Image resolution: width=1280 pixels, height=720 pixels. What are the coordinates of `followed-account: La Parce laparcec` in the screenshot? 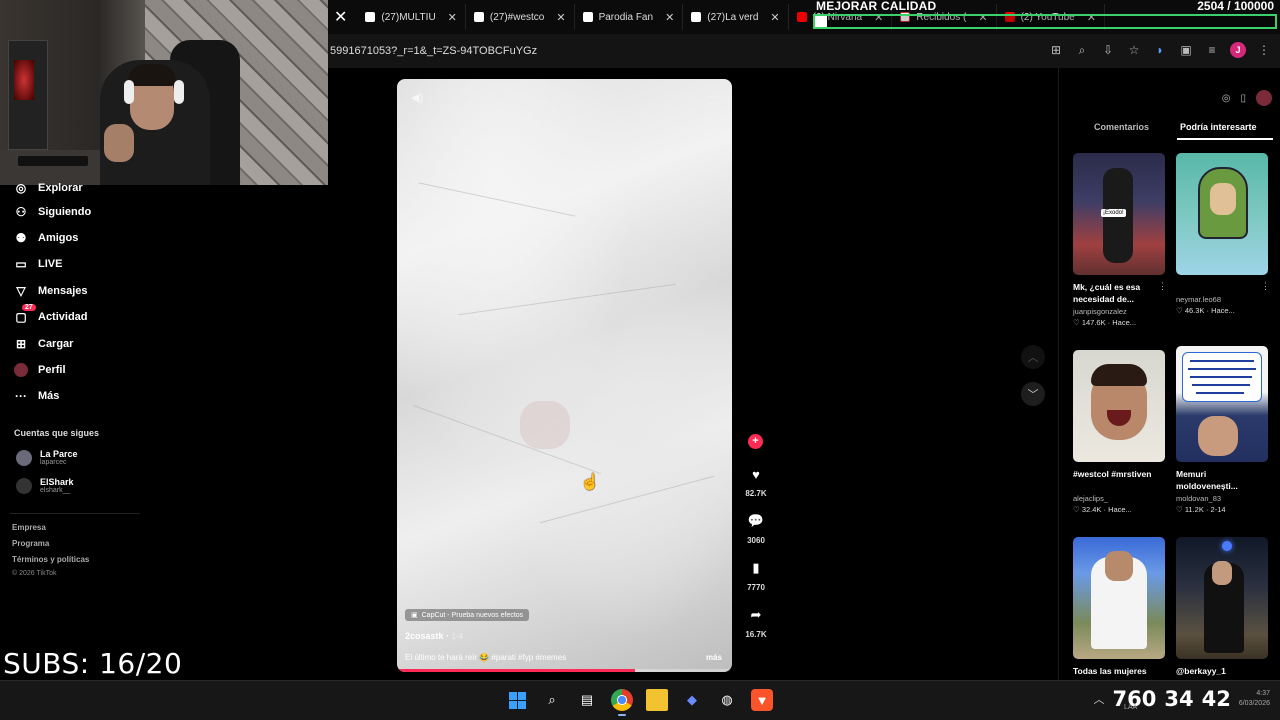 It's located at (47, 457).